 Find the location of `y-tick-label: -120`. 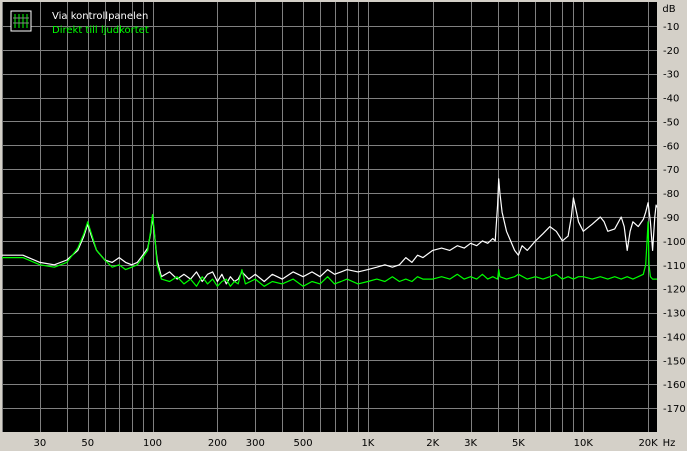

y-tick-label: -120 is located at coordinates (674, 290).